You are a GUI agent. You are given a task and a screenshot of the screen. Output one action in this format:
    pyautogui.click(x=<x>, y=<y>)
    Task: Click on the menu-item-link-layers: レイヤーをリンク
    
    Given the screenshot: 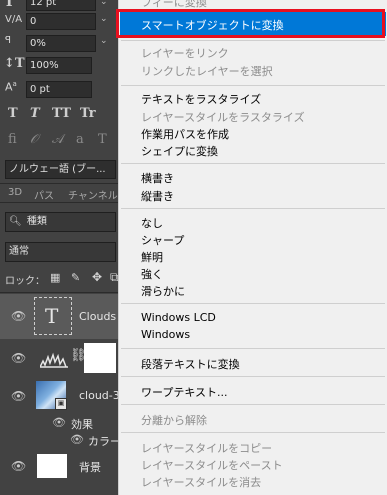 What is the action you would take?
    pyautogui.click(x=185, y=53)
    